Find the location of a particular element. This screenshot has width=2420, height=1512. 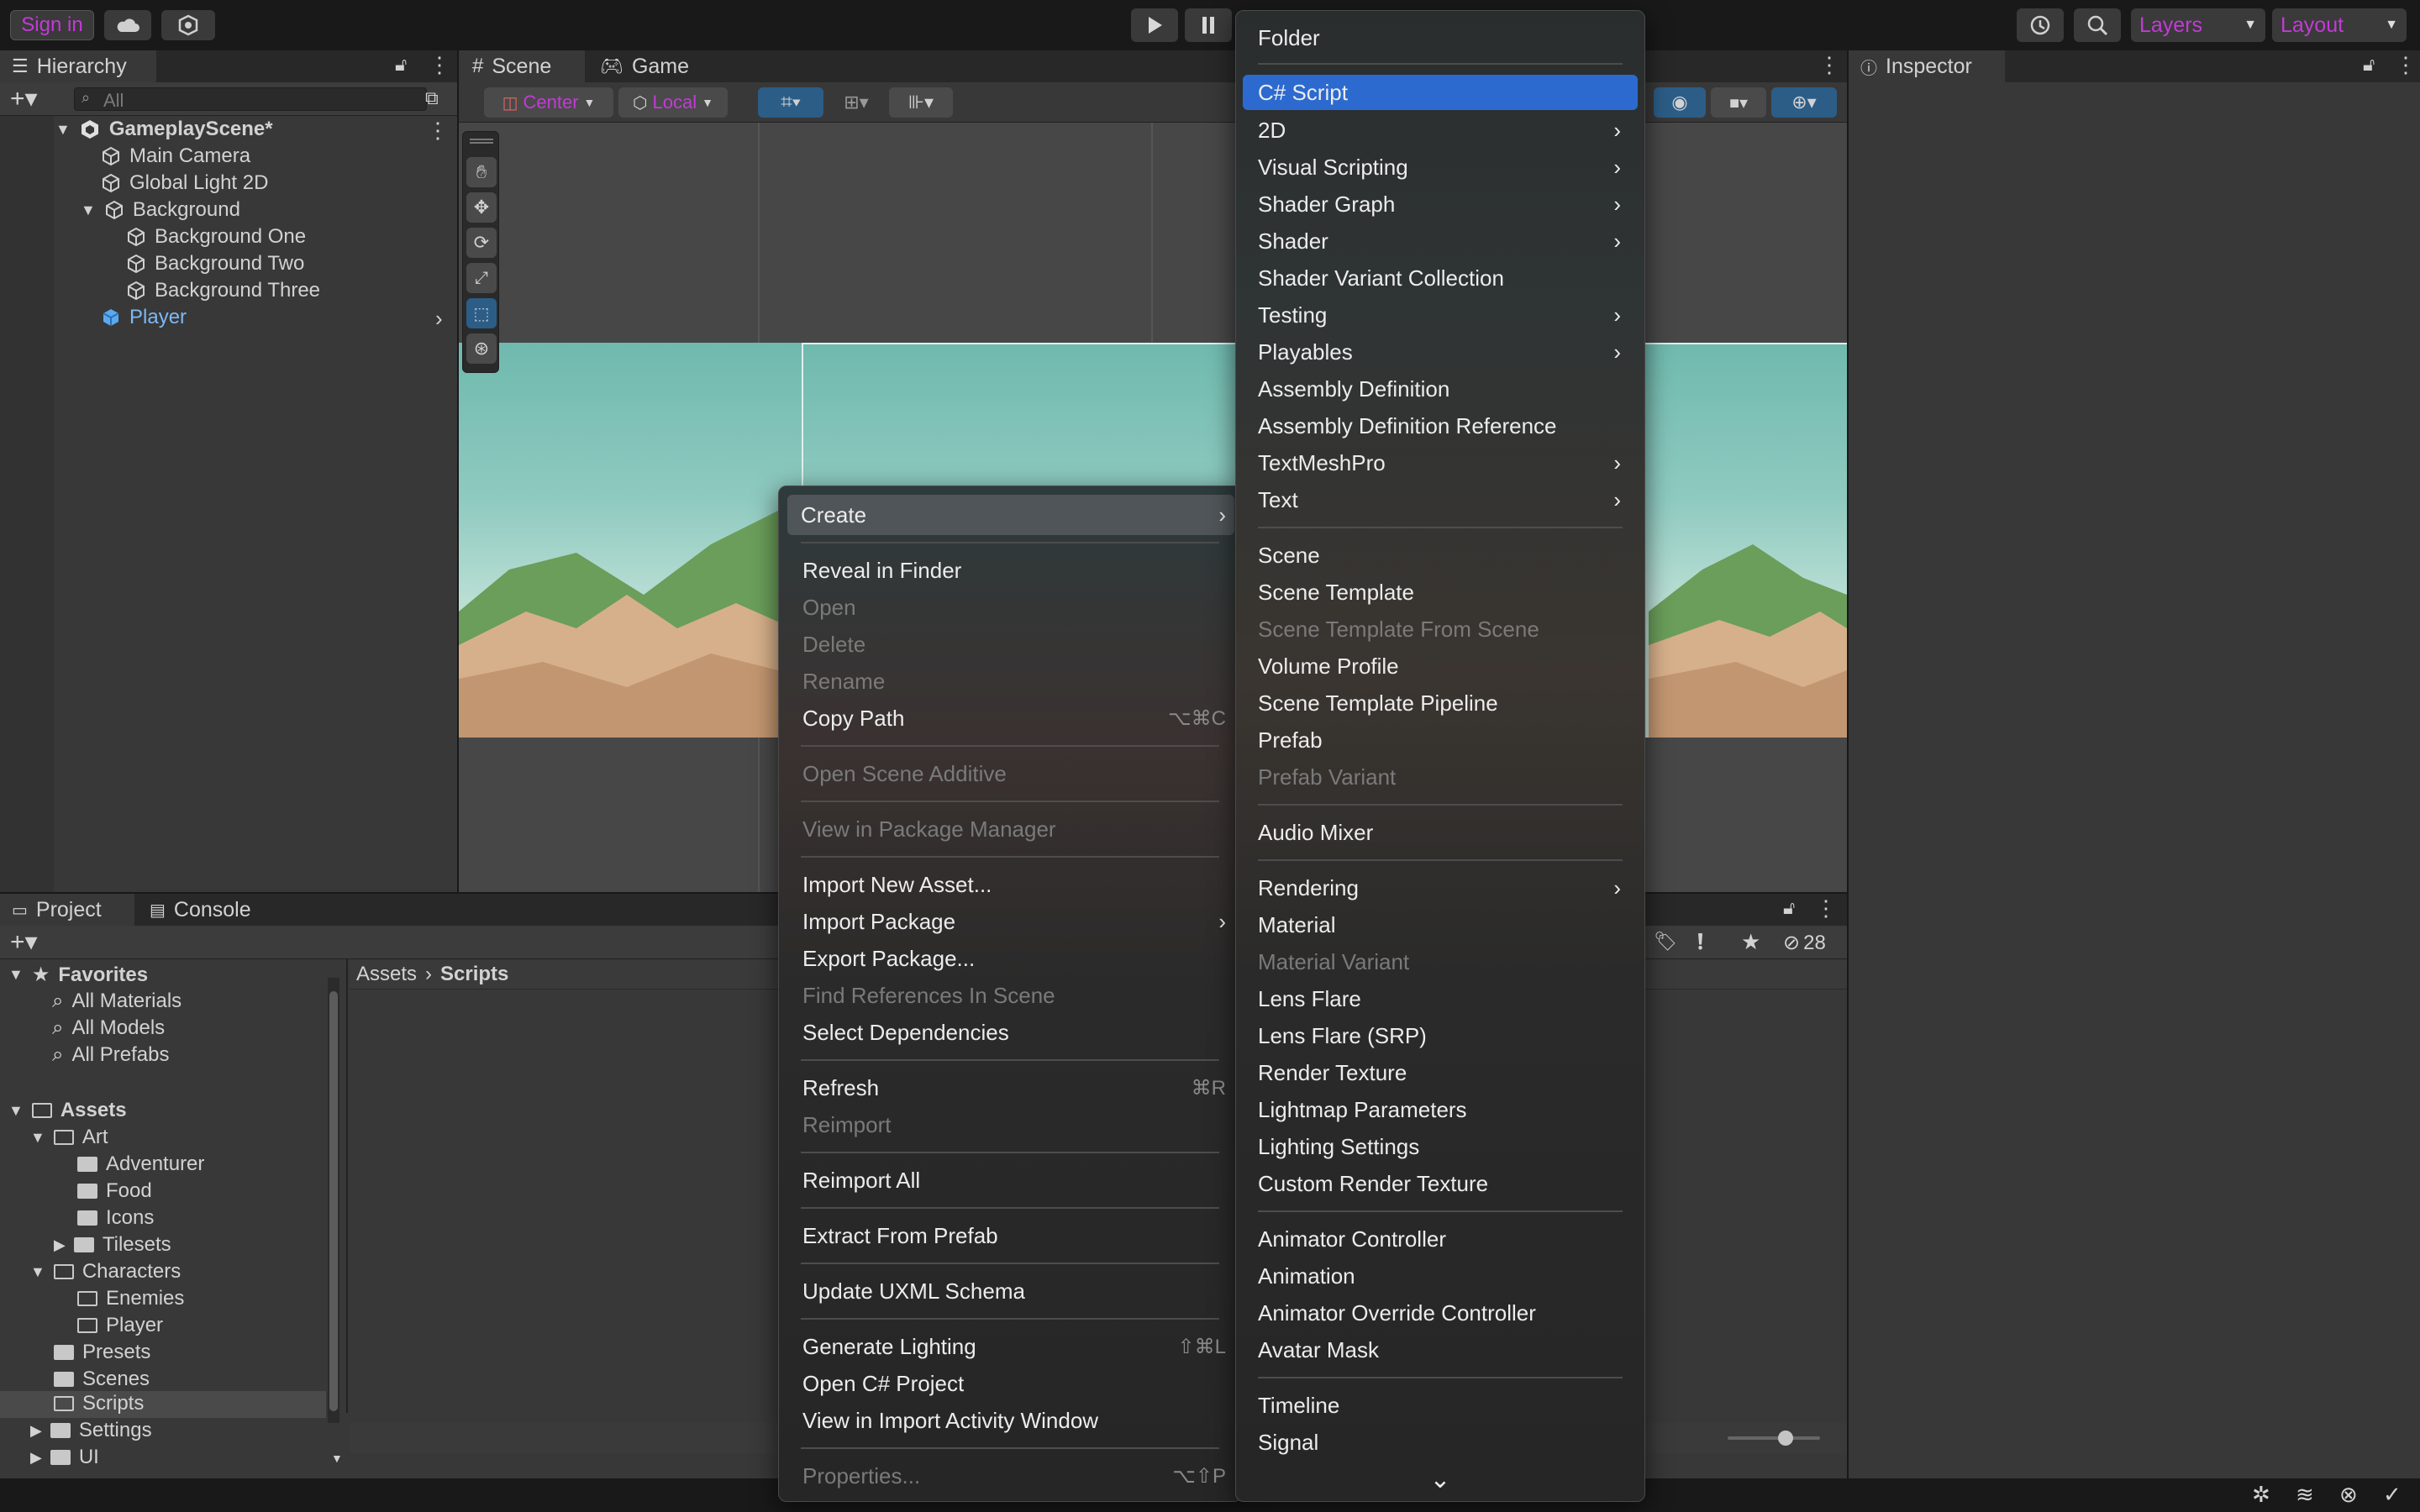

menu-animation: Animation is located at coordinates (1440, 1276).